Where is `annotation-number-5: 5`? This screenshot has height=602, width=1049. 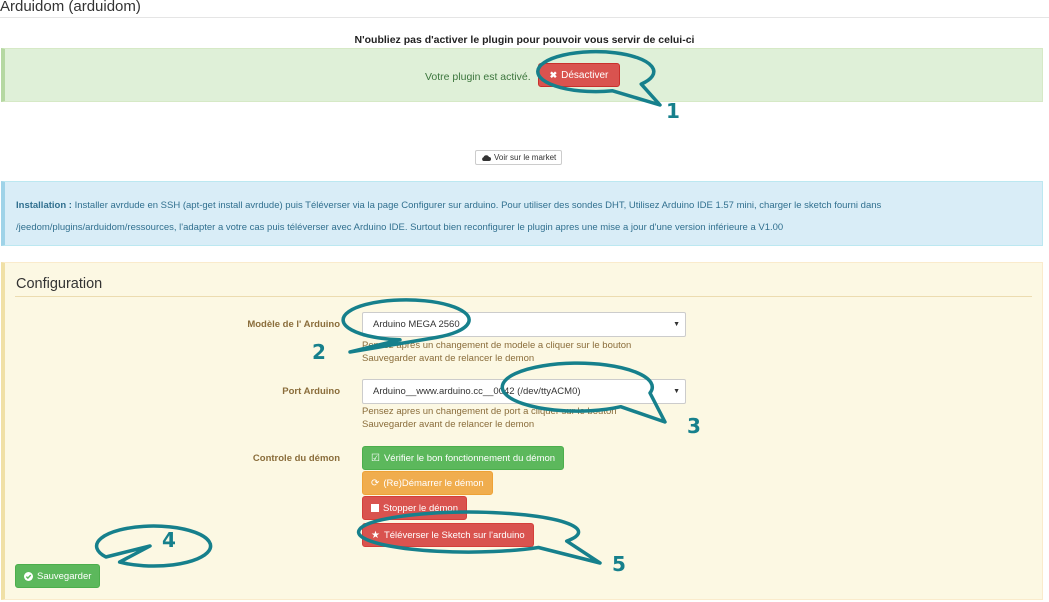 annotation-number-5: 5 is located at coordinates (619, 564).